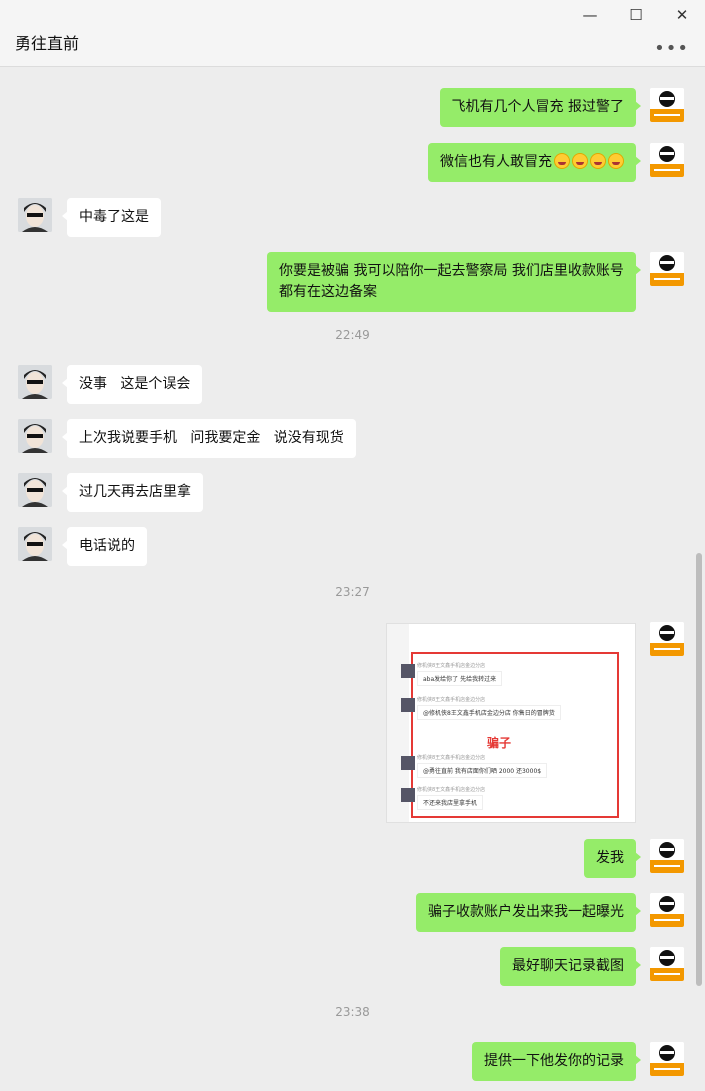  Describe the element at coordinates (111, 217) in the screenshot. I see `message-bubble: 中毒了这是` at that location.